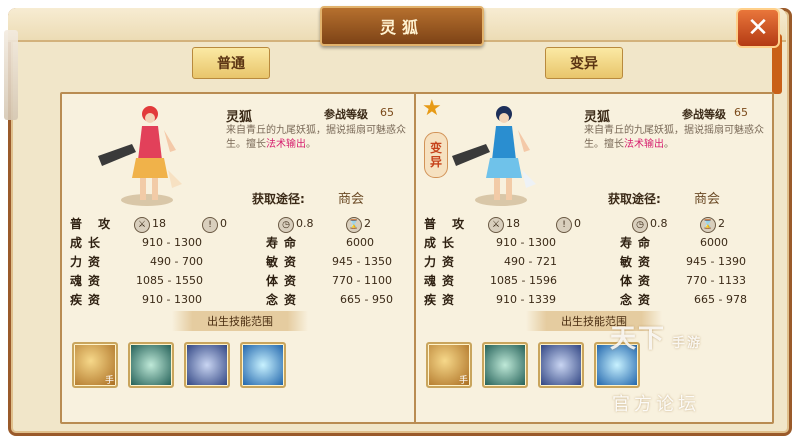 The image size is (800, 438). Describe the element at coordinates (638, 339) in the screenshot. I see `watermark-main: 天下` at that location.